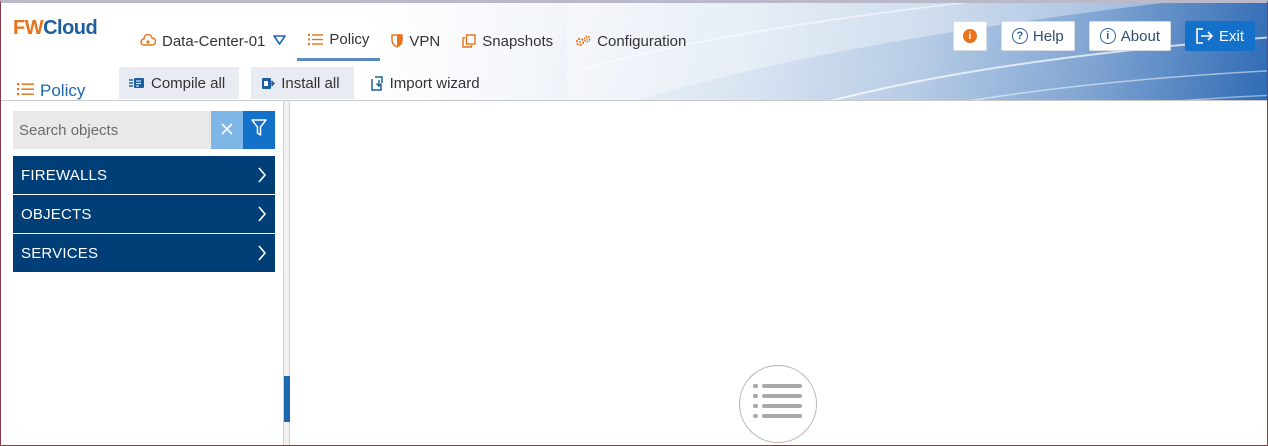  I want to click on nav-tab-policy-label: Policy, so click(349, 39).